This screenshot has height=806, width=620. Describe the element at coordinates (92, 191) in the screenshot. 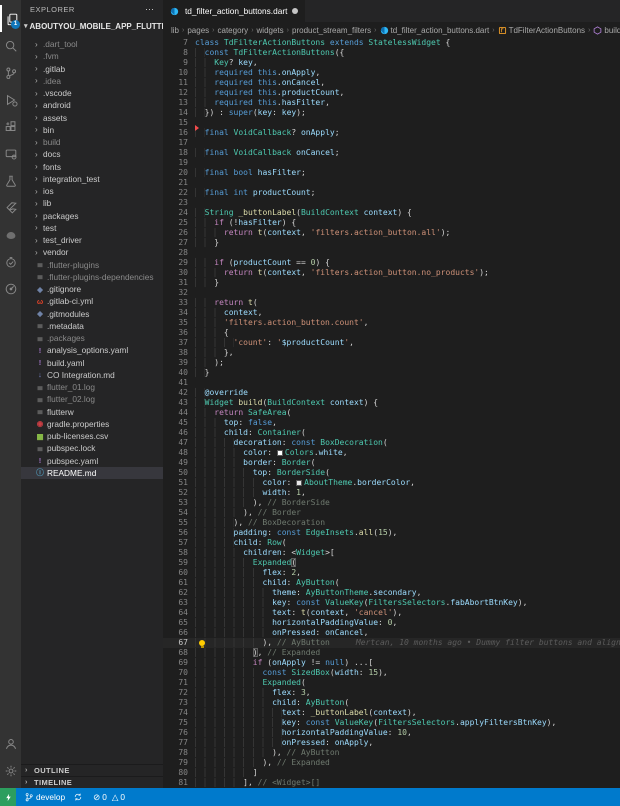

I see `folder-item-ios: › ios` at that location.